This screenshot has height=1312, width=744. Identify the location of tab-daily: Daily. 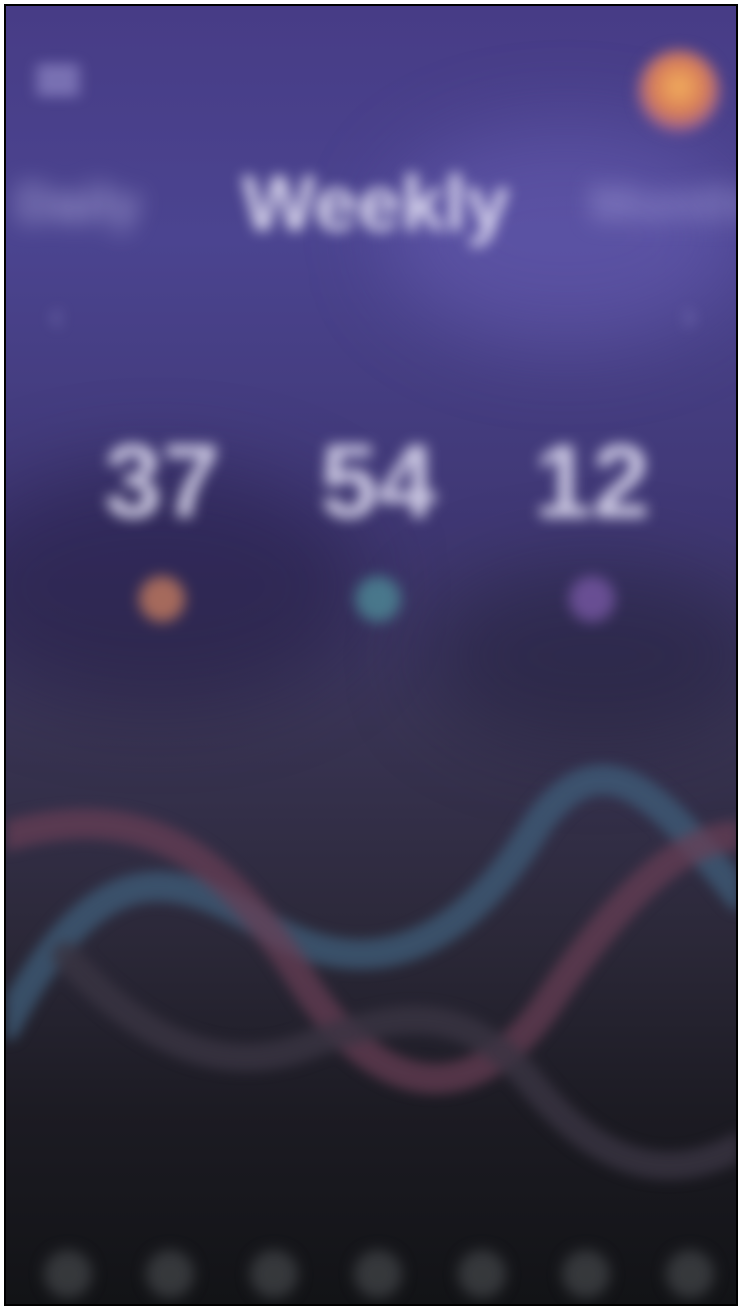
(78, 204).